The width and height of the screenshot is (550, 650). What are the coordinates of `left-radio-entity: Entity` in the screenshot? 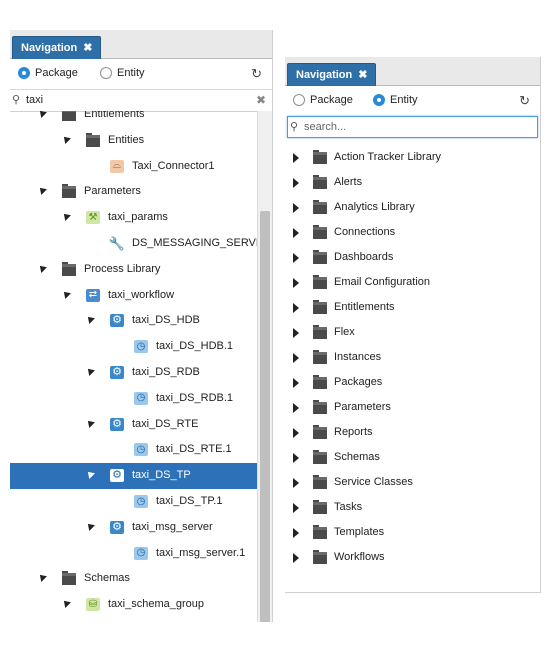 It's located at (122, 73).